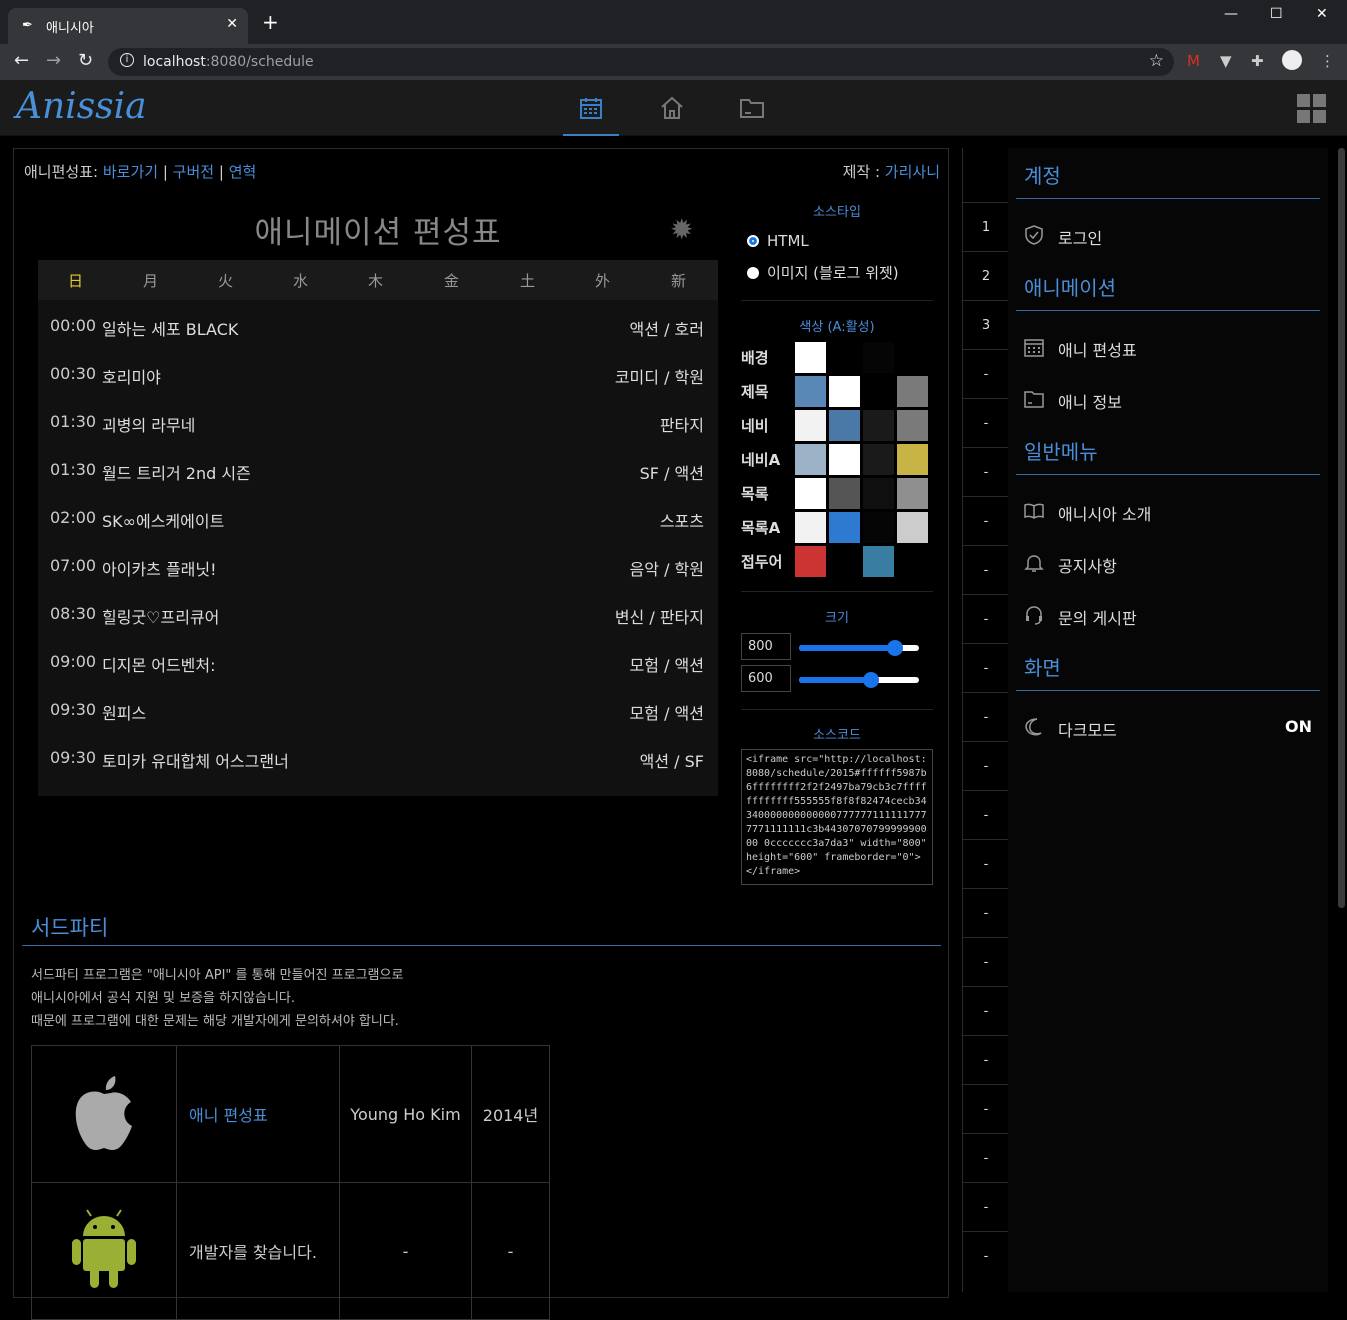 The image size is (1347, 1320). Describe the element at coordinates (378, 374) in the screenshot. I see `schedule-row: 00:30 호리미야 코미디 / 학원` at that location.